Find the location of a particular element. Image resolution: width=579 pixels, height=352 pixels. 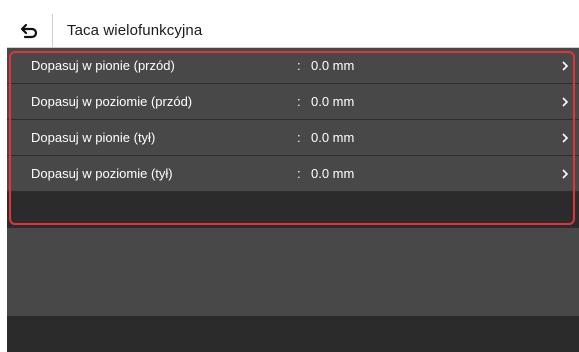

setting-row-horizontal-front: Dopasuj w poziomie (przód) : 0.0 mm is located at coordinates (293, 102).